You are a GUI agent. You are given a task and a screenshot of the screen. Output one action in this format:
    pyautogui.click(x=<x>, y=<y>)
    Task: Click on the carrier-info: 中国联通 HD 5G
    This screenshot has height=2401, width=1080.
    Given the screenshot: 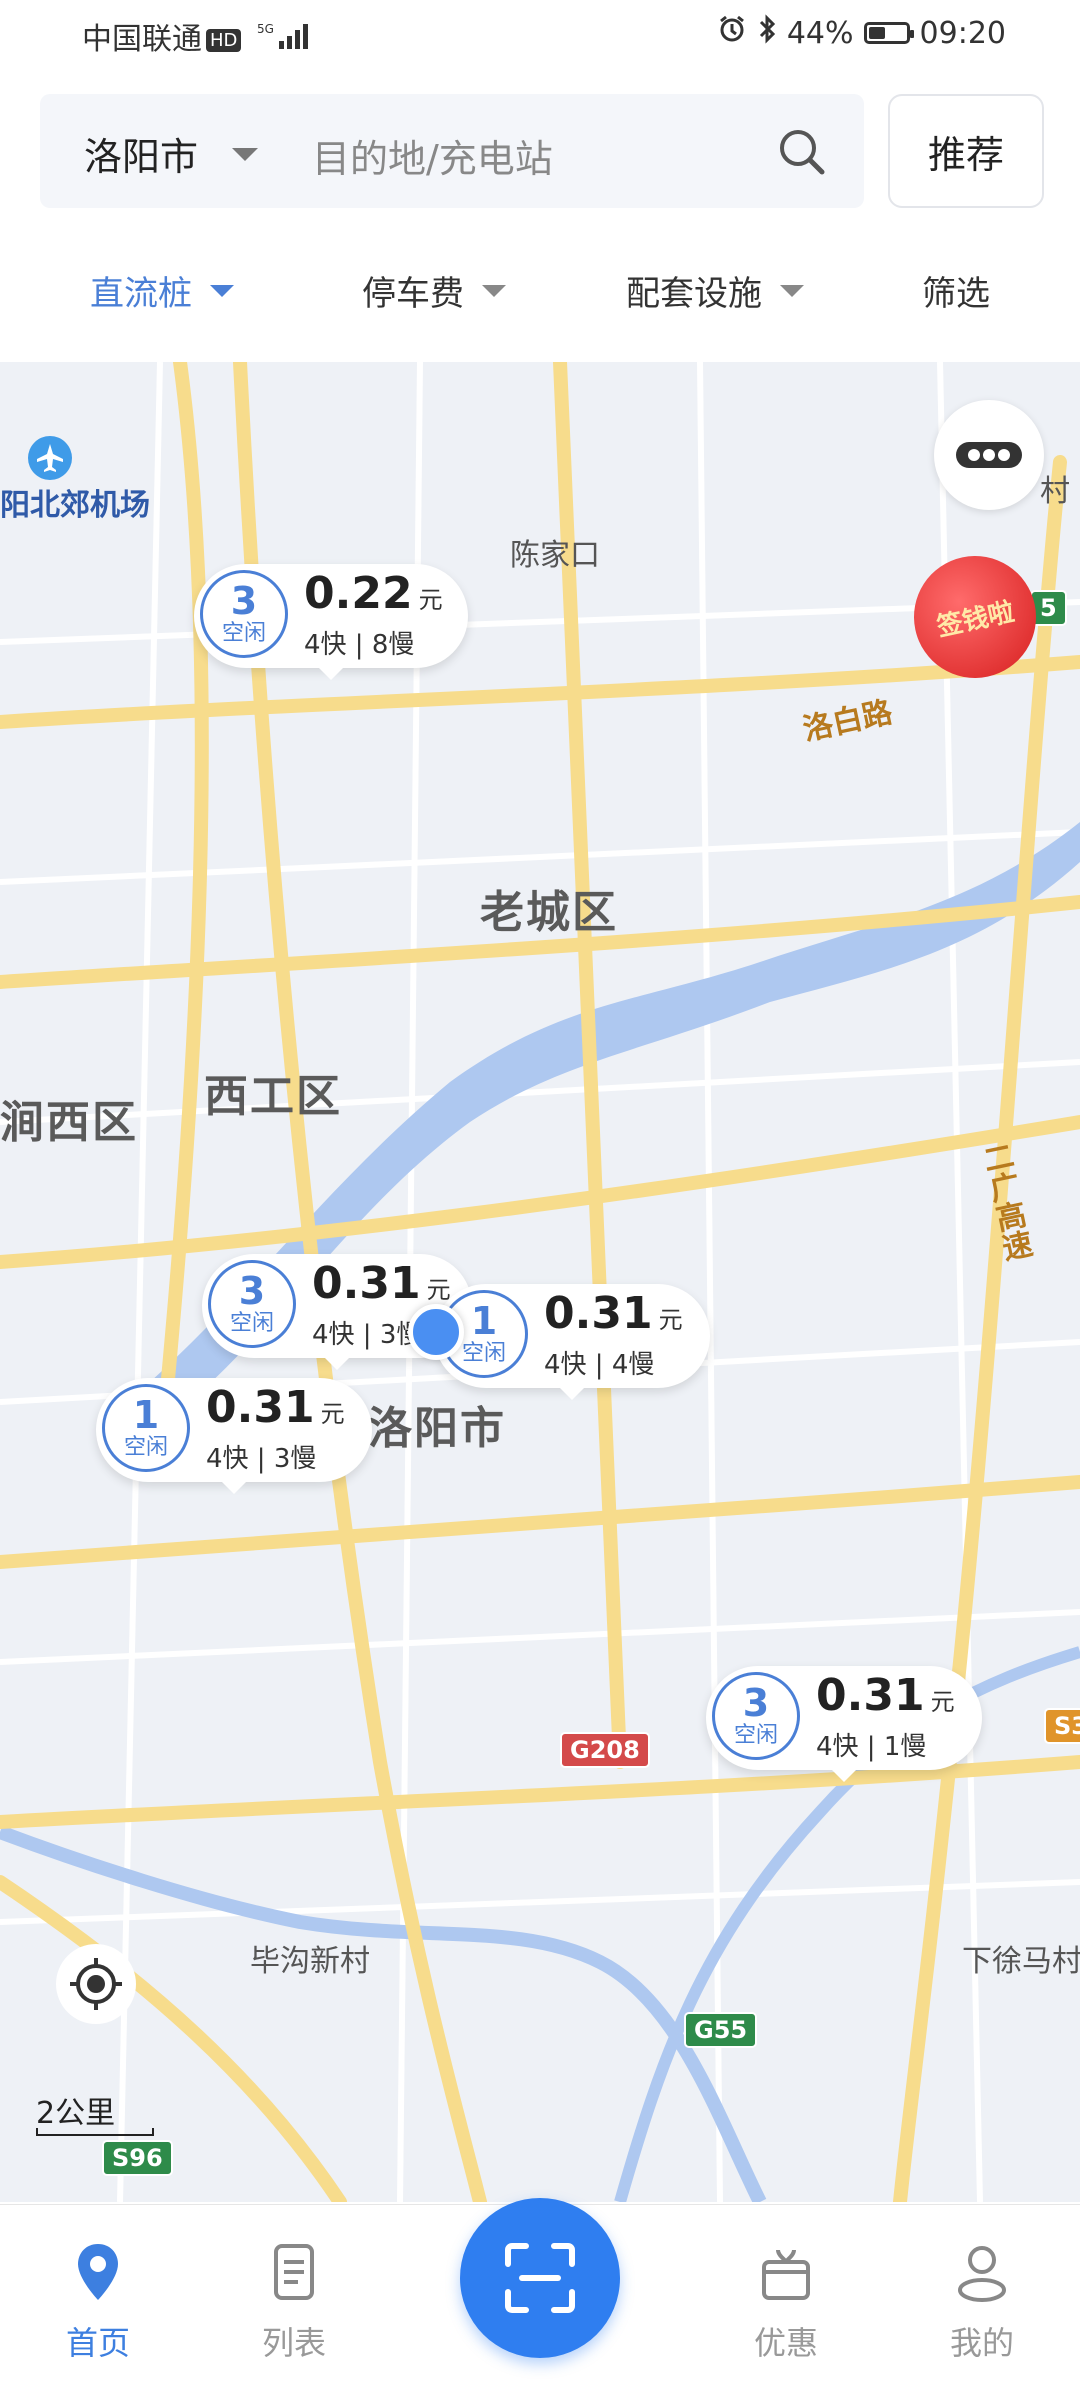 What is the action you would take?
    pyautogui.click(x=197, y=36)
    